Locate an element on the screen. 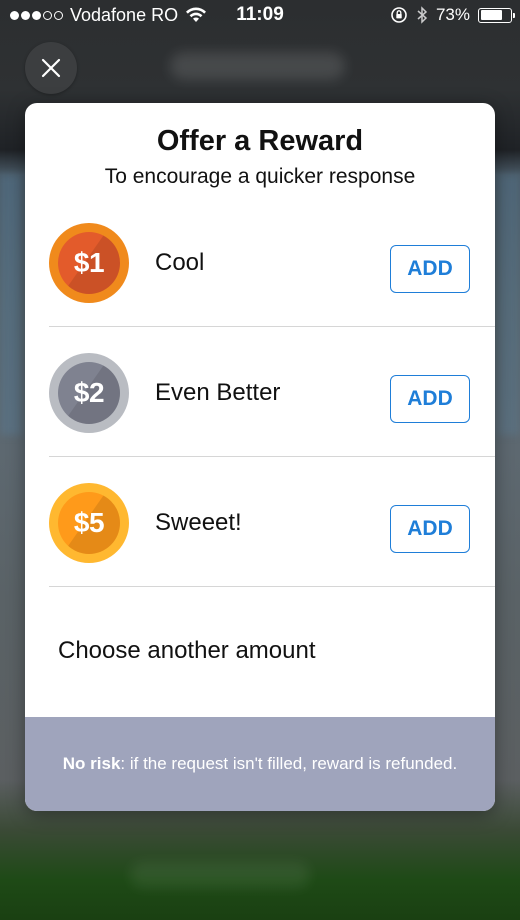 This screenshot has height=920, width=520. status-bar: Vodafone RO 11:09 73% is located at coordinates (260, 15).